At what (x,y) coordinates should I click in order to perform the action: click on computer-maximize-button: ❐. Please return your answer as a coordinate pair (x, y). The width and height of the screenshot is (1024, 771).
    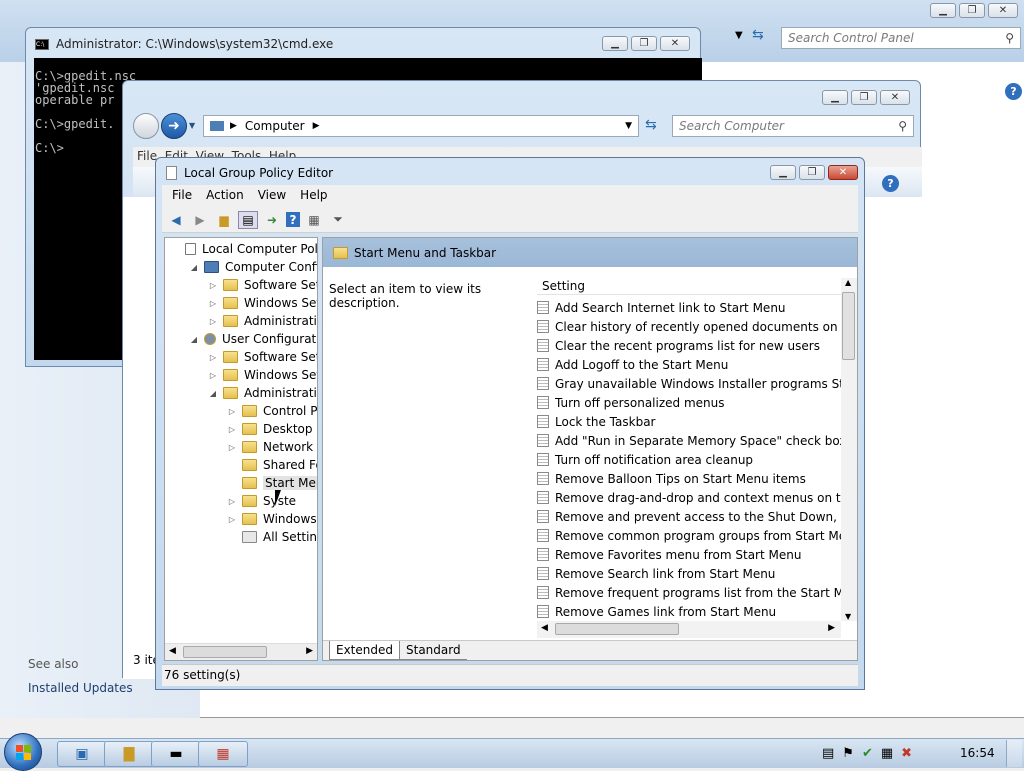
    Looking at the image, I should click on (864, 97).